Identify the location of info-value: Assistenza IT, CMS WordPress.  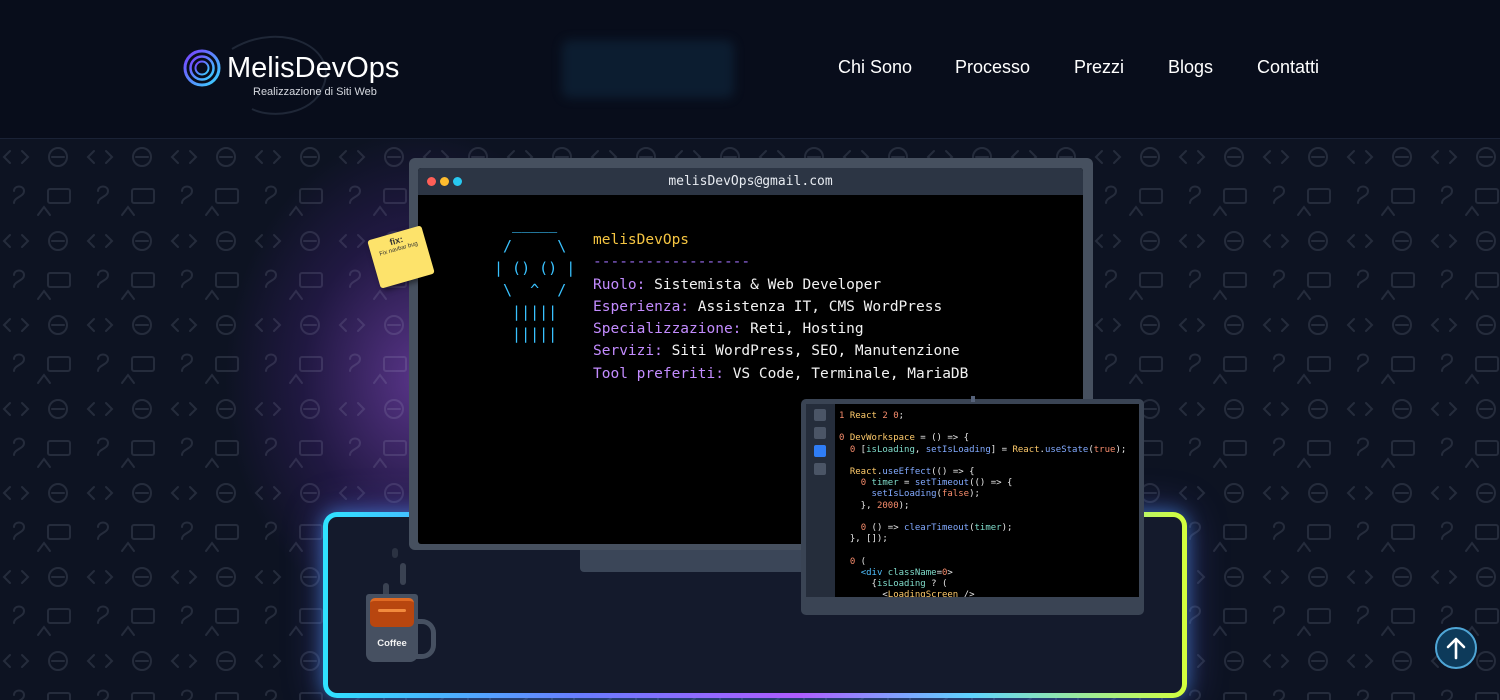
(820, 306).